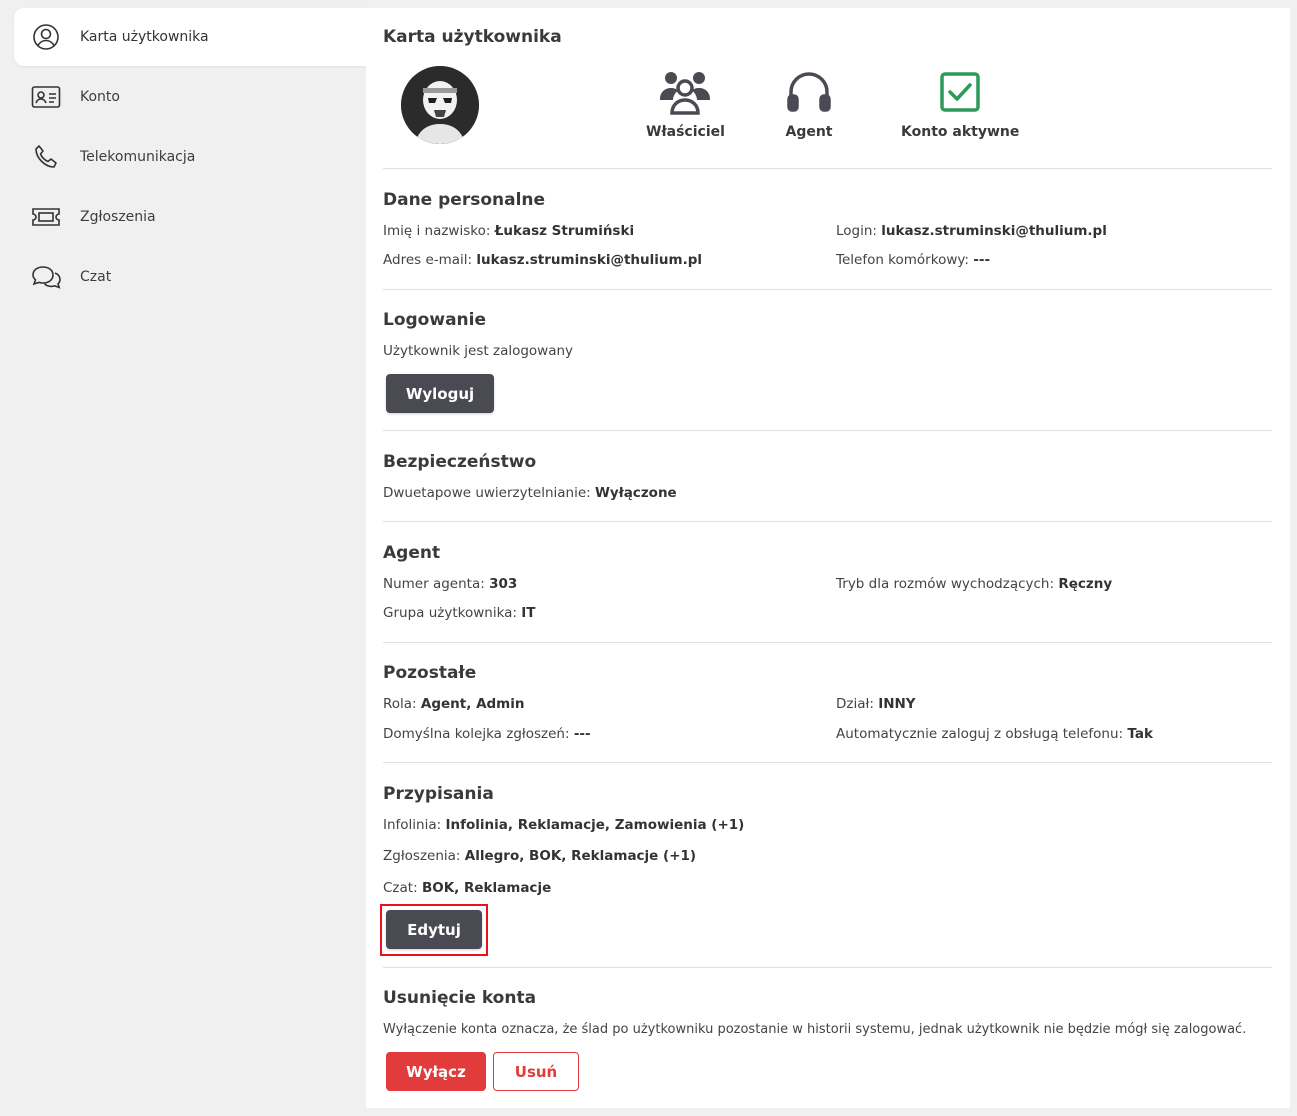 Image resolution: width=1297 pixels, height=1116 pixels. I want to click on sidebar-item-karta-uzytkownika: Karta użytkownika, so click(190, 37).